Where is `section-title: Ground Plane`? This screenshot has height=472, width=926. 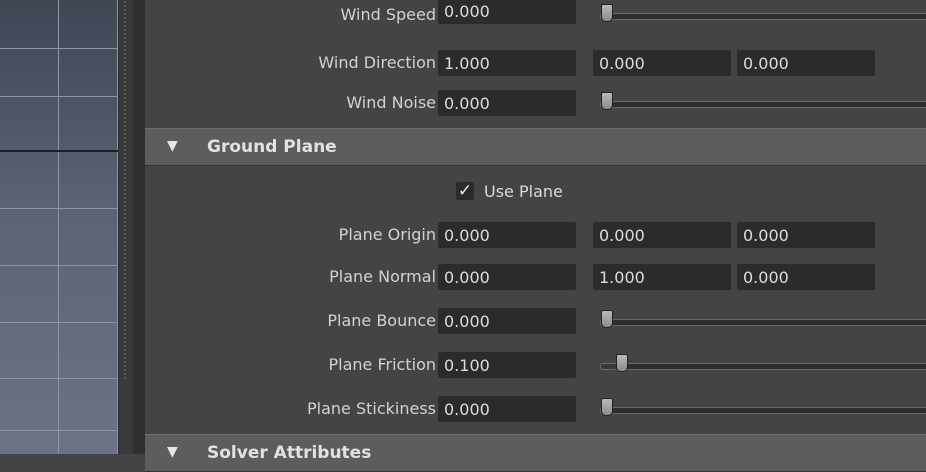
section-title: Ground Plane is located at coordinates (272, 147).